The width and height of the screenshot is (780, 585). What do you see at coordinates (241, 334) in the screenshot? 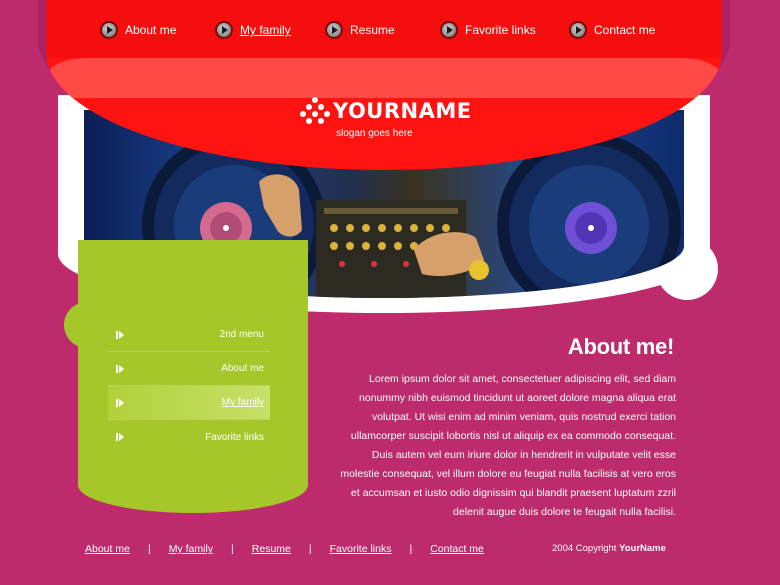
I see `side-menu-label: 2nd menu` at bounding box center [241, 334].